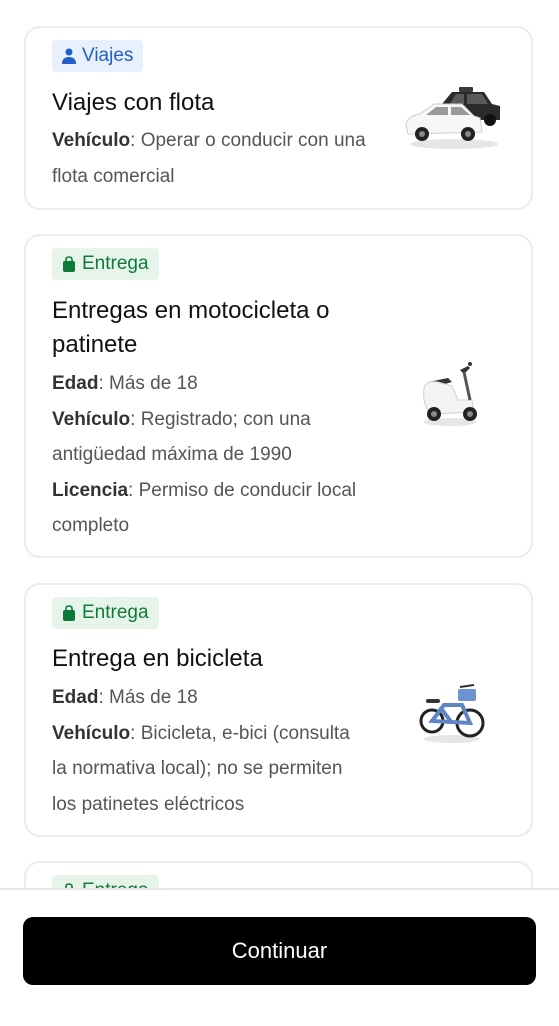  I want to click on continue-button: Continuar, so click(279, 951).